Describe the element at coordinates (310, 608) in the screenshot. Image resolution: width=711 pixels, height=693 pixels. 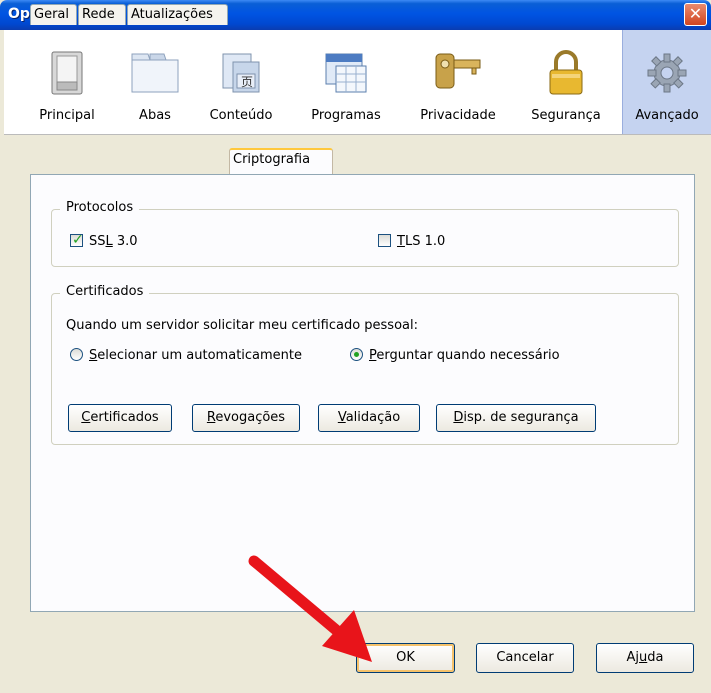
I see `red-arrow-annotation` at that location.